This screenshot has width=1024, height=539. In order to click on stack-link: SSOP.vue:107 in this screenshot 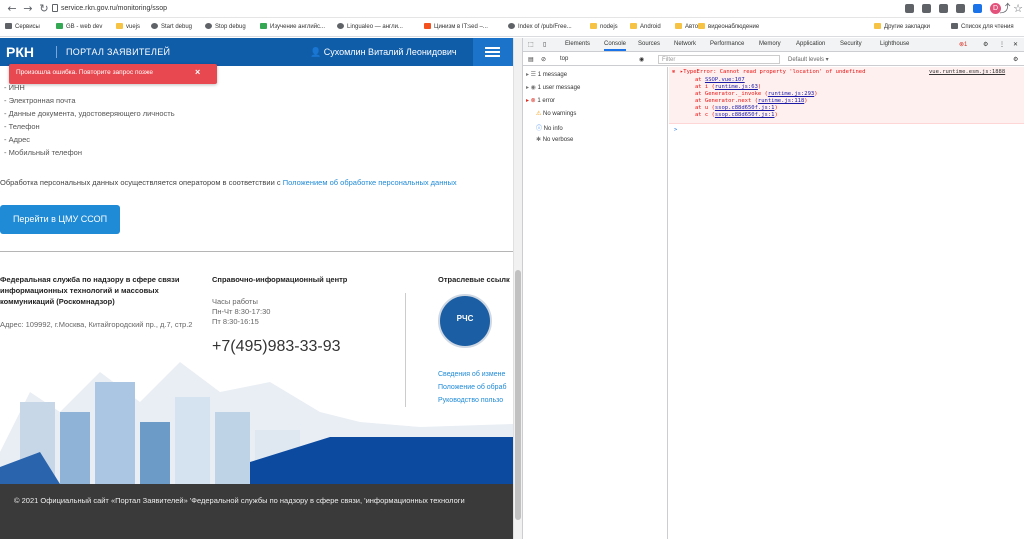, I will do `click(725, 80)`.